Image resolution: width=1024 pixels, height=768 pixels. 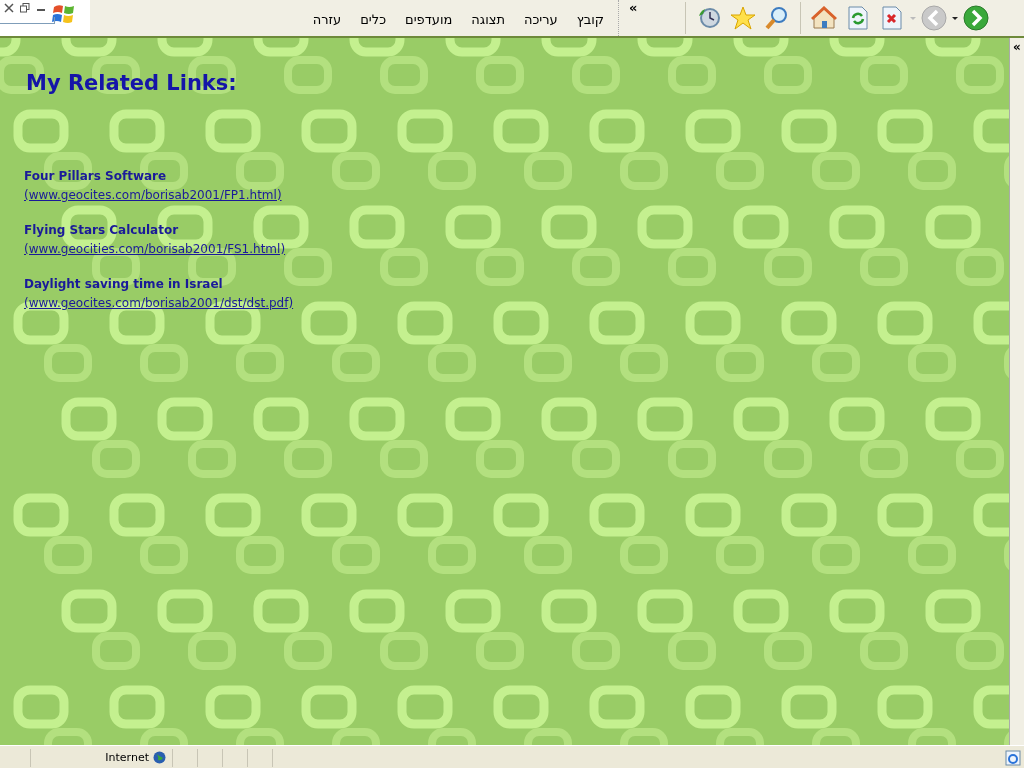 What do you see at coordinates (743, 18) in the screenshot?
I see `star-icon` at bounding box center [743, 18].